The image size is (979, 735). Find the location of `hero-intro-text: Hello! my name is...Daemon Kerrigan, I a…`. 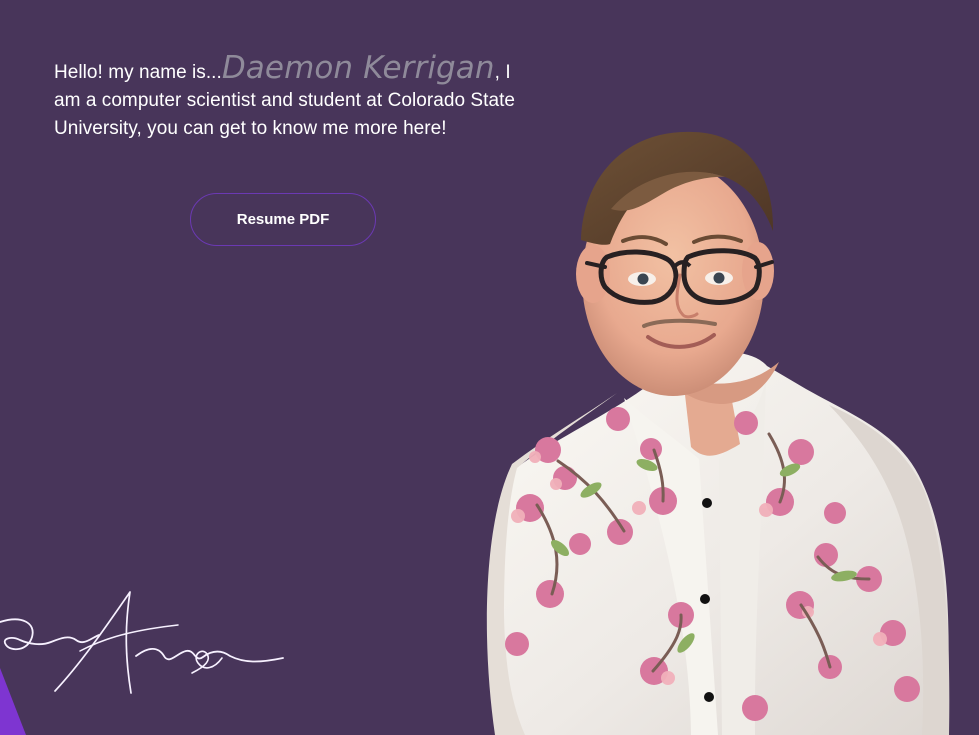

hero-intro-text: Hello! my name is...Daemon Kerrigan, I a… is located at coordinates (289, 98).